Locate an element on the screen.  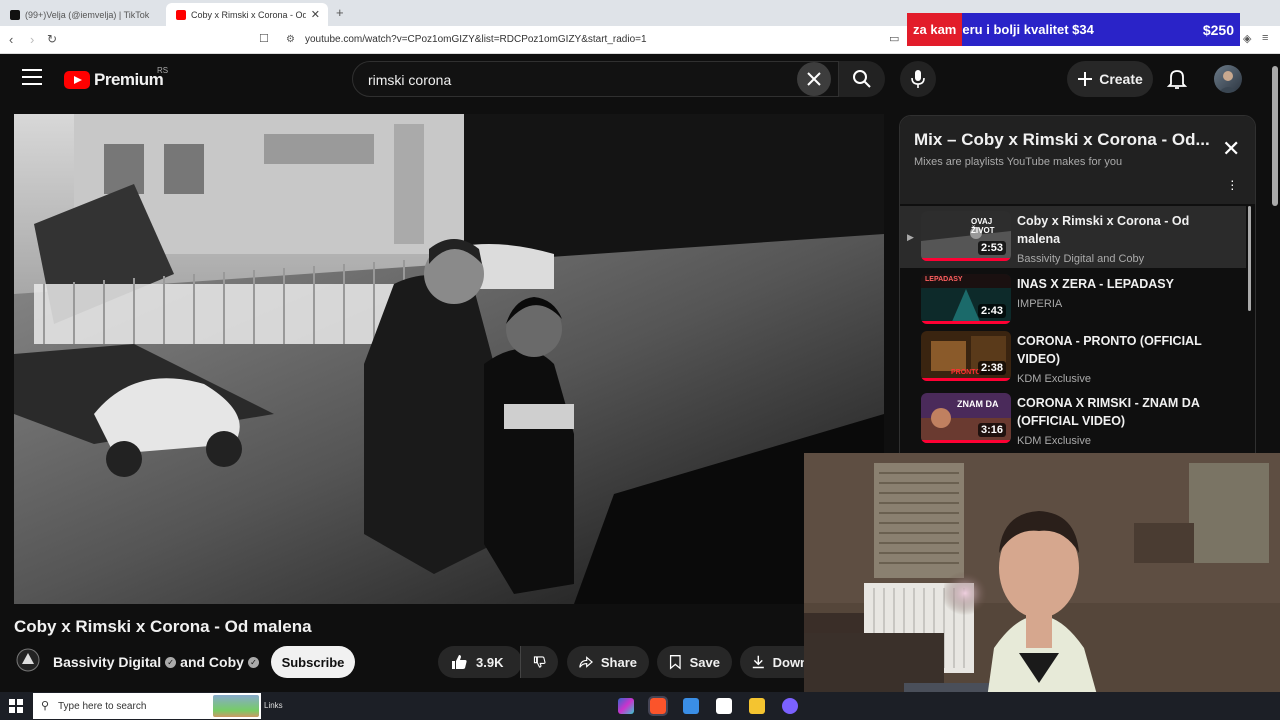
channel-name: Bassivity Digital ✓ and Coby ✓ is located at coordinates (156, 662).